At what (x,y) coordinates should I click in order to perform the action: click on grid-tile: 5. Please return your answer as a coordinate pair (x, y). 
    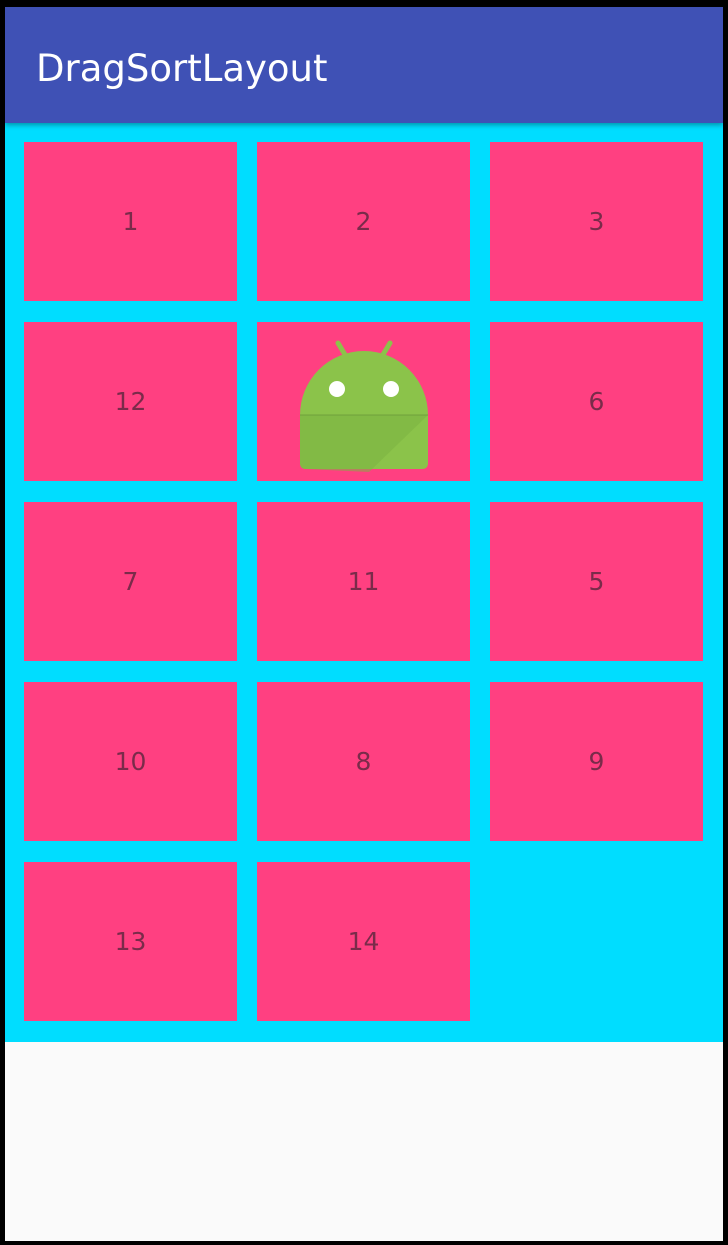
    Looking at the image, I should click on (596, 581).